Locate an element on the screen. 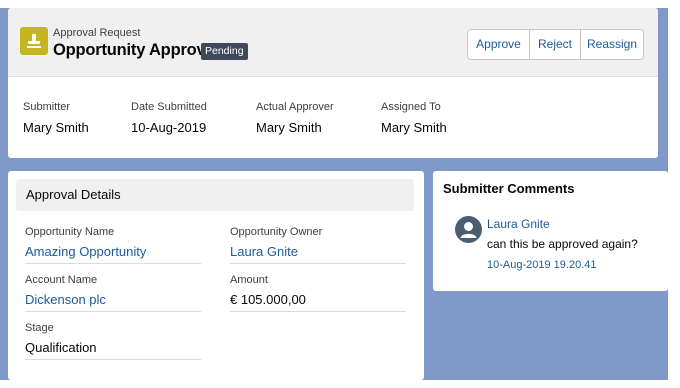 This screenshot has height=388, width=680. account-name-field: Account Name Dickenson plc is located at coordinates (113, 293).